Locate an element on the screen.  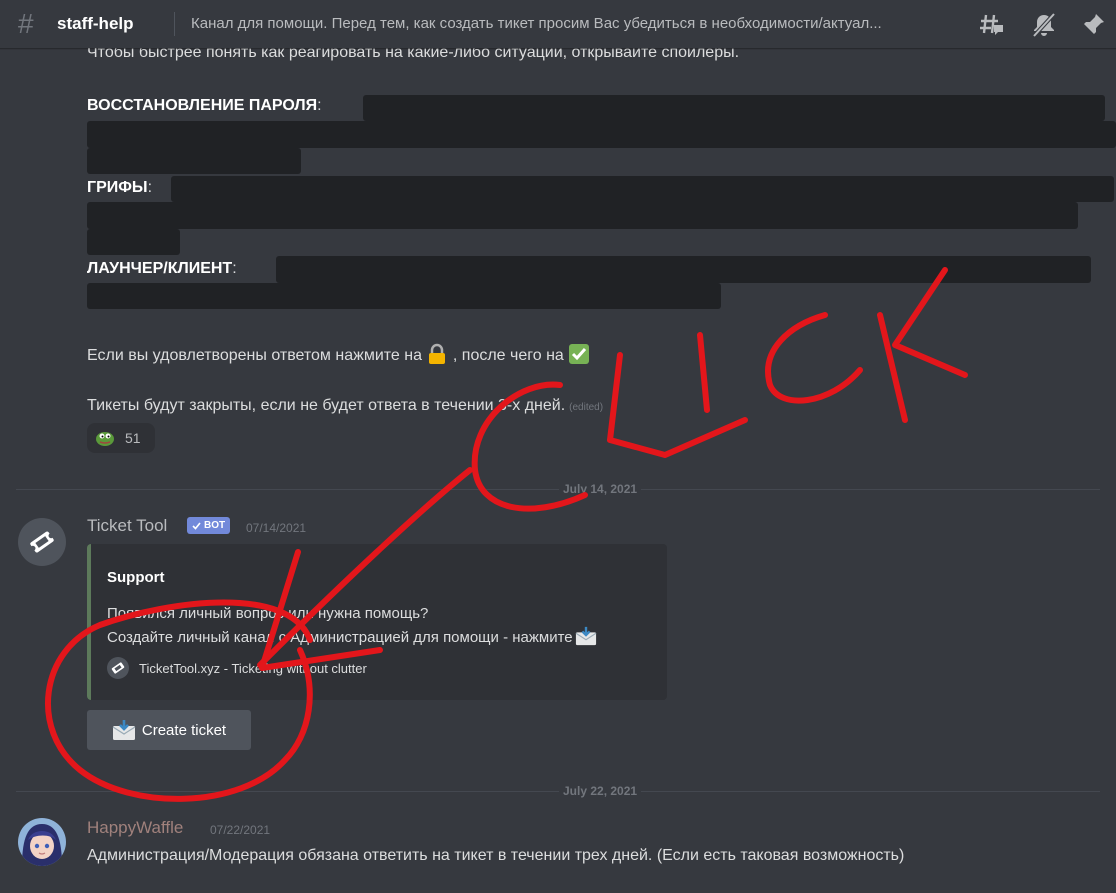
pin-icon is located at coordinates (1093, 25).